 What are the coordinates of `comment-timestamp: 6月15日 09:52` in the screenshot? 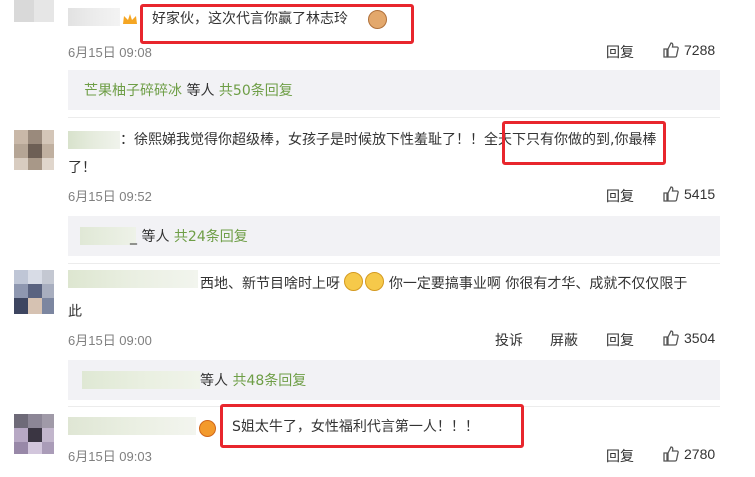 It's located at (110, 196).